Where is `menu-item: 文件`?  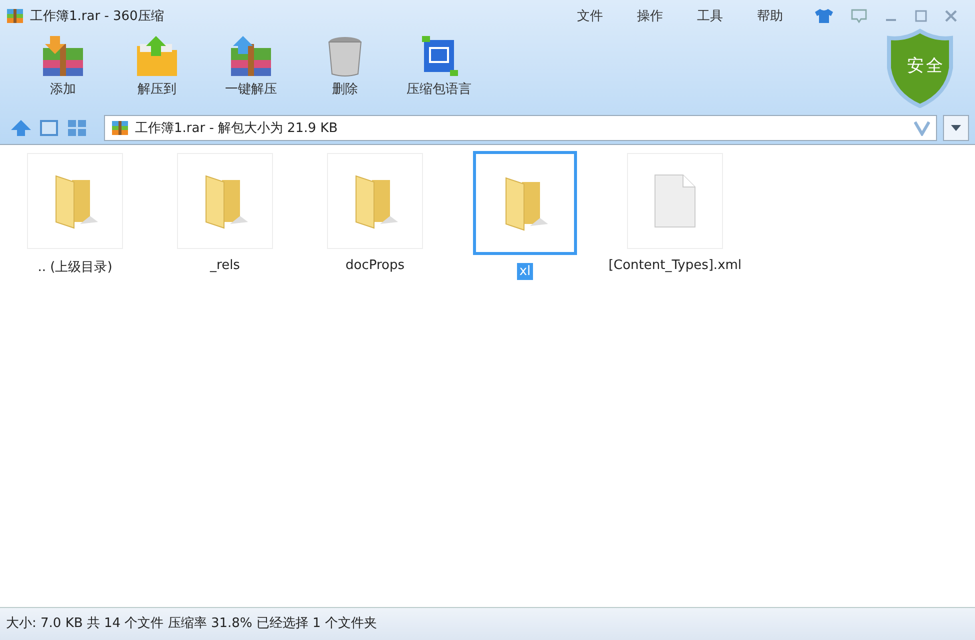
menu-item: 文件 is located at coordinates (590, 16).